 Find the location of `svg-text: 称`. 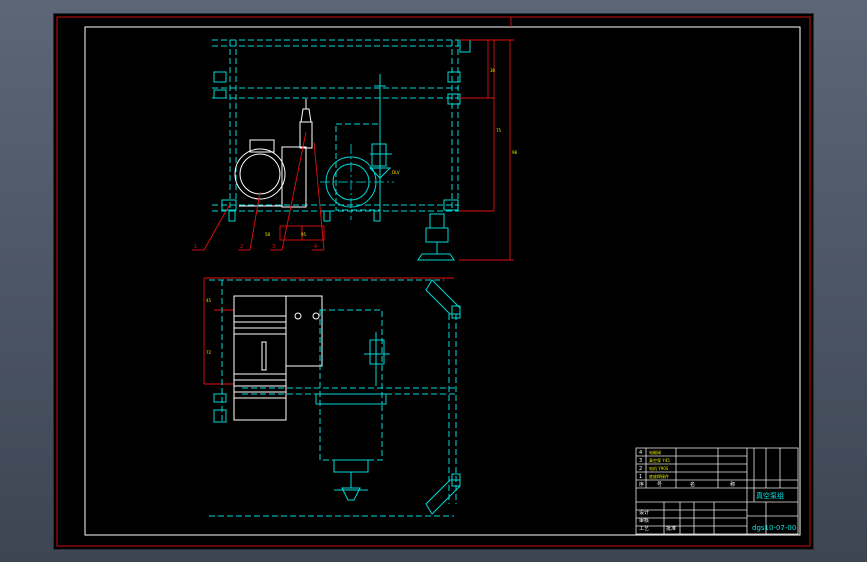

svg-text: 称 is located at coordinates (732, 484).